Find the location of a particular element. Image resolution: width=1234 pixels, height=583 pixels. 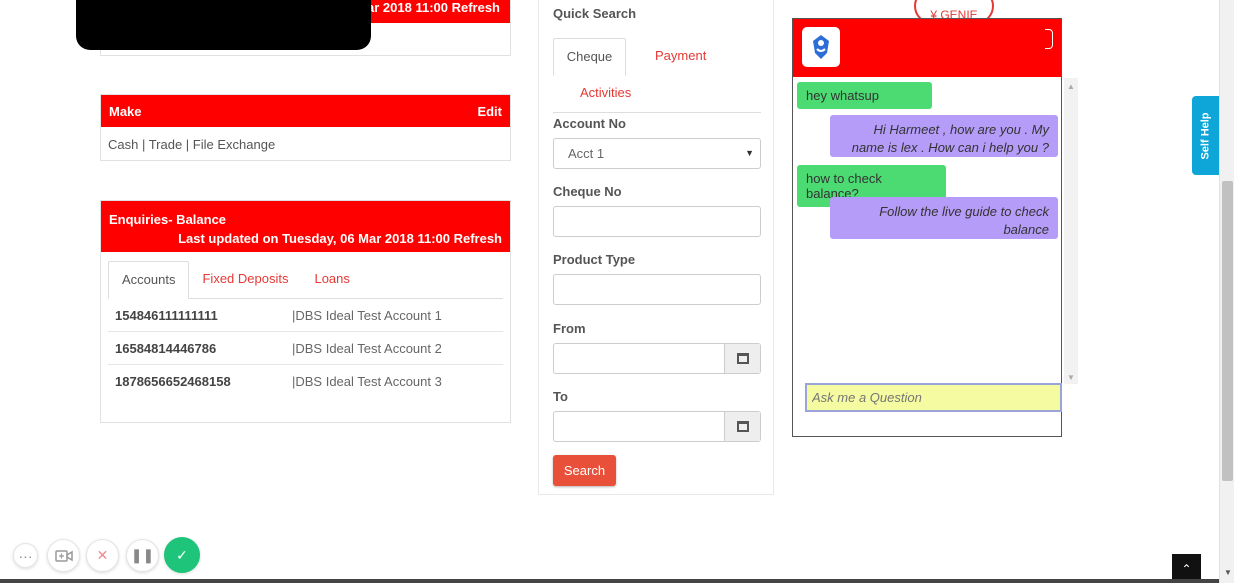

account-select-value: Acct 1 is located at coordinates (586, 153).